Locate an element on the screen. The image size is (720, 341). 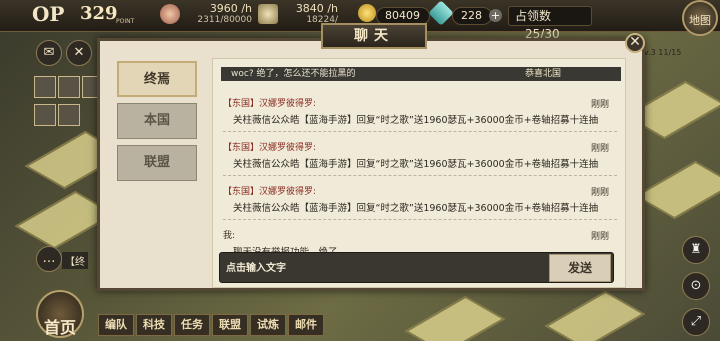
occupy-label: 占领数 is located at coordinates (533, 16).